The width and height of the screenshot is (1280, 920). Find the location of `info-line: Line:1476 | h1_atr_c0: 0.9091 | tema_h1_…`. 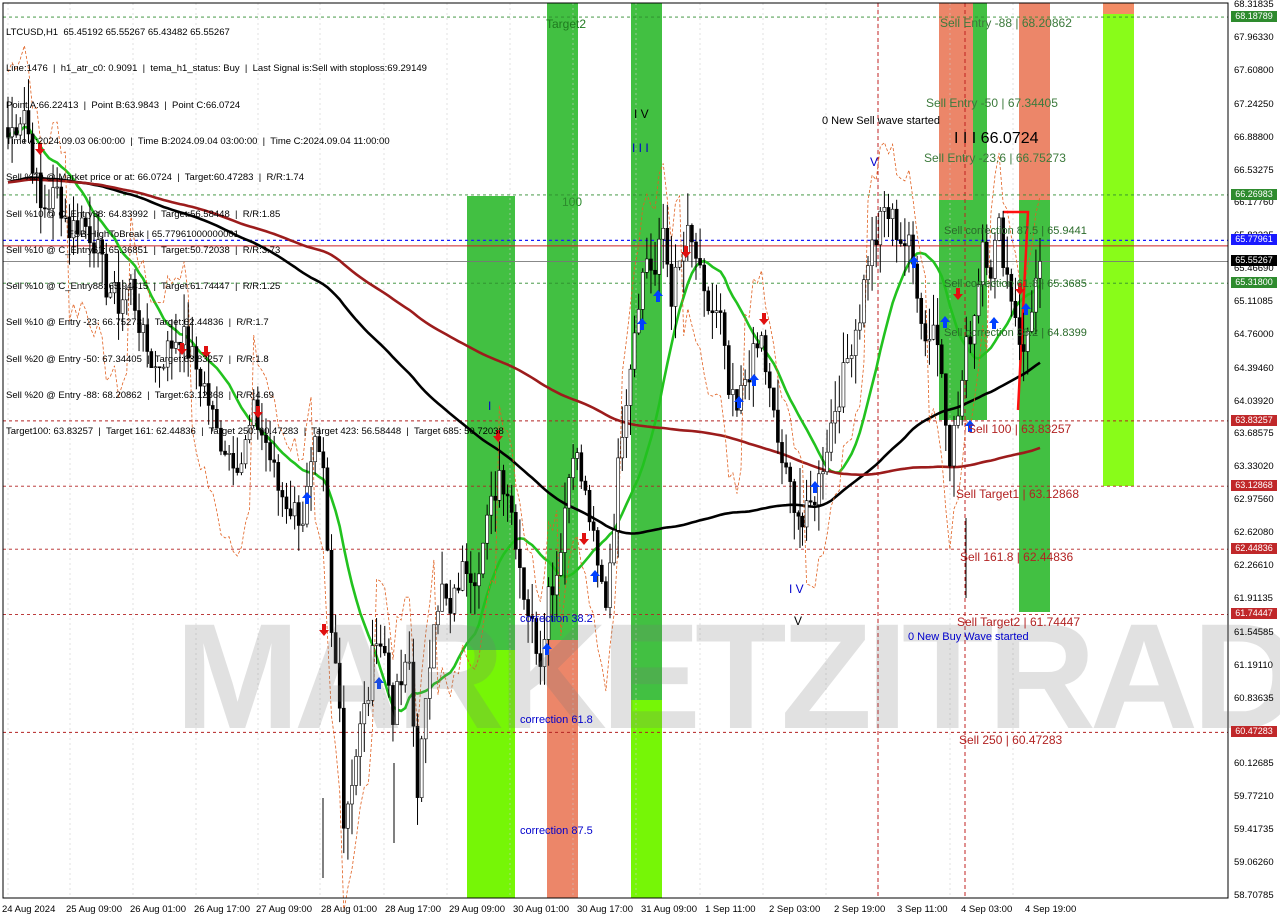

info-line: Line:1476 | h1_atr_c0: 0.9091 | tema_h1_… is located at coordinates (216, 69).